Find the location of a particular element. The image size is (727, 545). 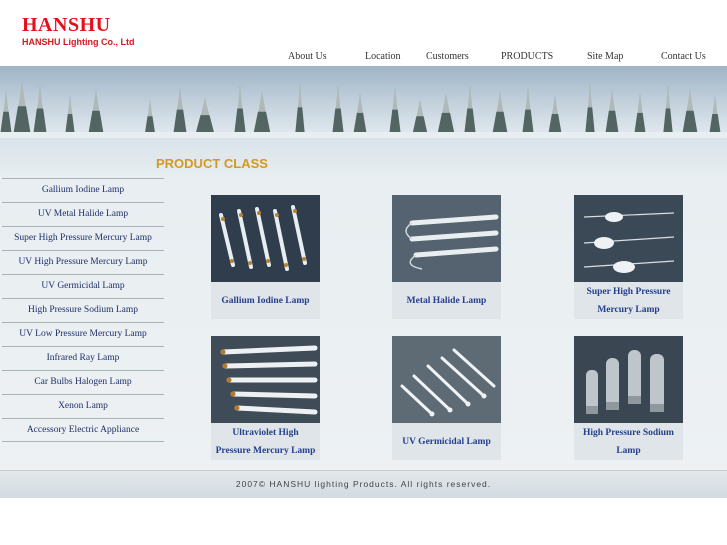

product-card-super-high-pressure-mercury-lamp: Super High Pressure Mercury Lamp is located at coordinates (628, 257).